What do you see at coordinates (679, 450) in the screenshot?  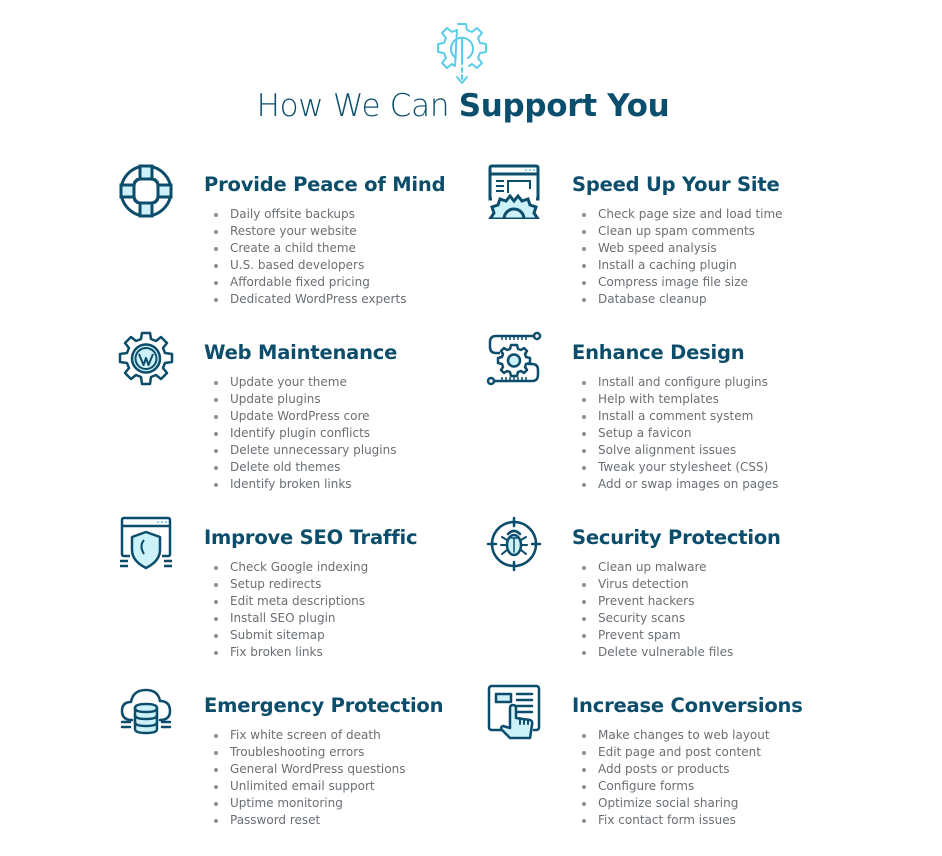 I see `list-item: Solve alignment issues` at bounding box center [679, 450].